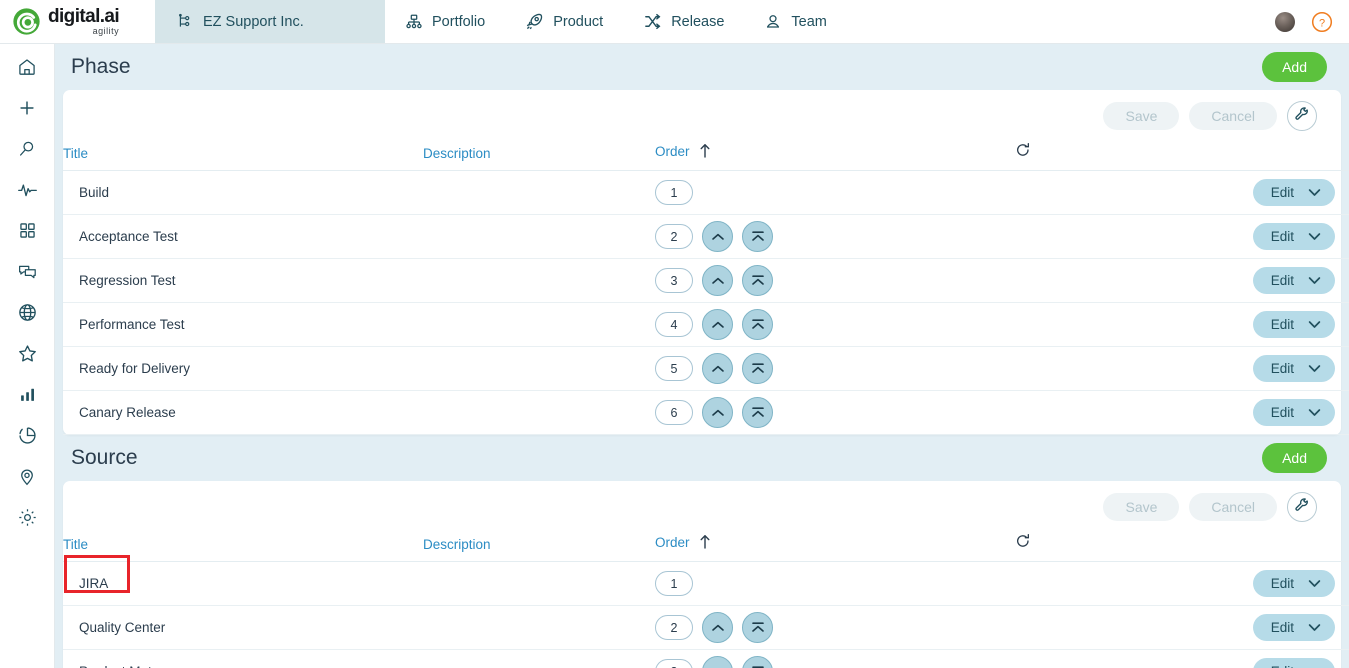  I want to click on row-title: Ready for Delivery, so click(243, 368).